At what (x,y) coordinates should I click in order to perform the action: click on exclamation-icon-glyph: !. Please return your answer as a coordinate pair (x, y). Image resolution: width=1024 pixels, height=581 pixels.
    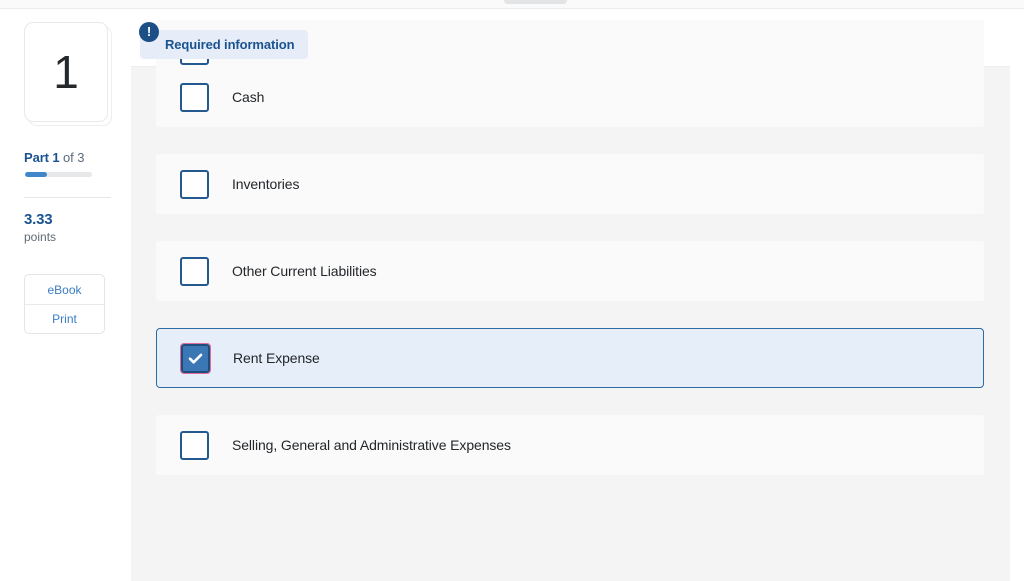
    Looking at the image, I should click on (149, 31).